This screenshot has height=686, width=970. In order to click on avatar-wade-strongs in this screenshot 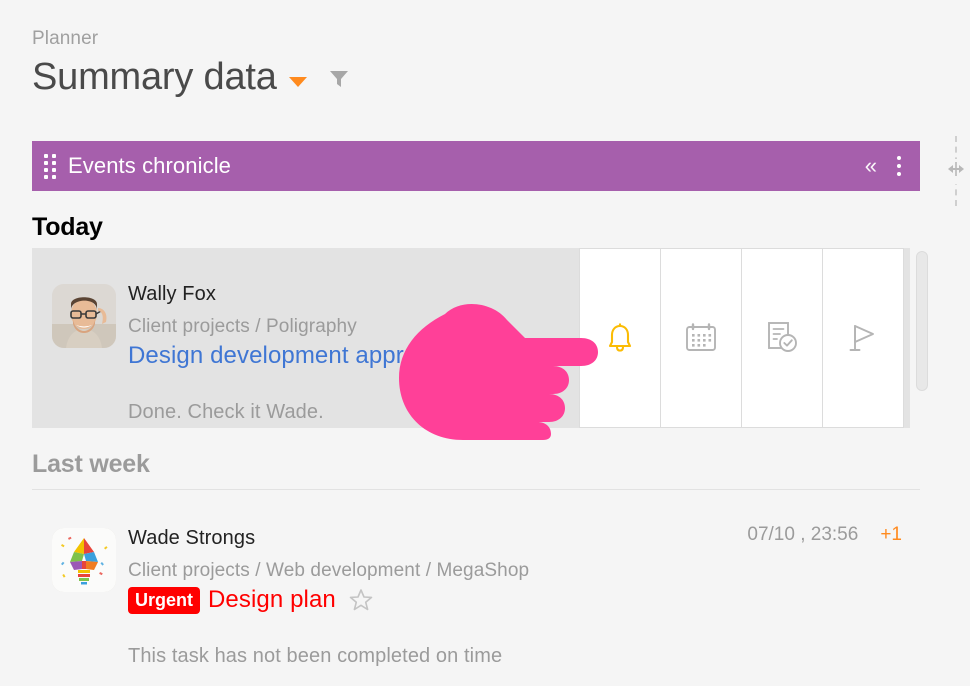, I will do `click(84, 560)`.